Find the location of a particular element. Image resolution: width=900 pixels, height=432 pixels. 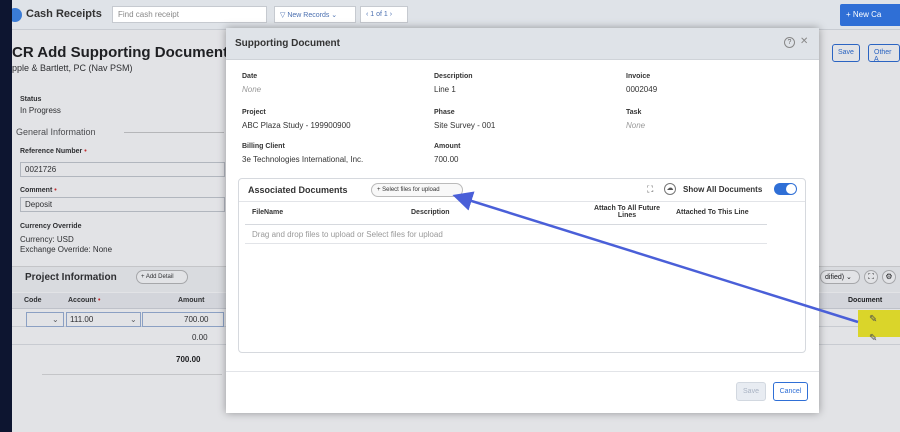

save-button: Save is located at coordinates (751, 391).